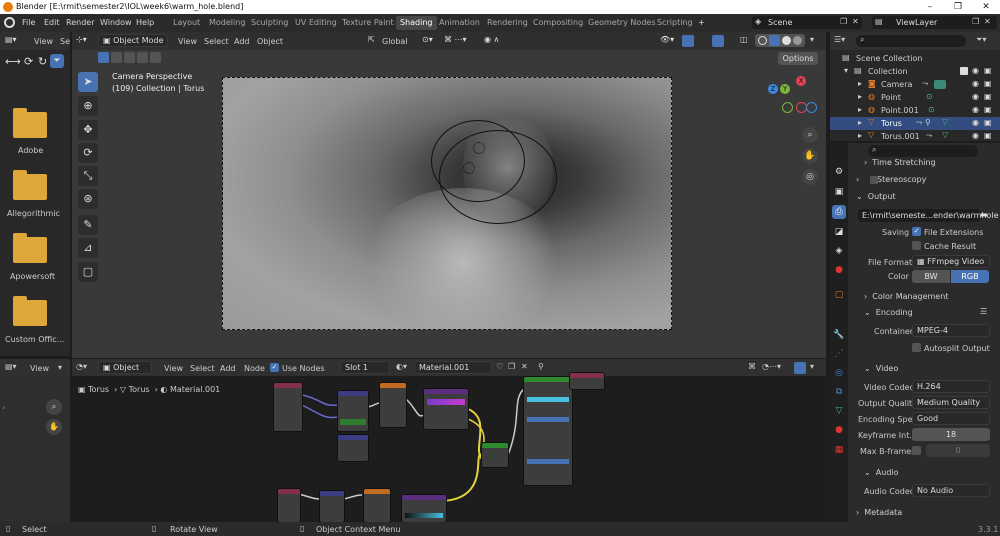 The height and width of the screenshot is (536, 1000). I want to click on annotate-tool-icon: ✎, so click(88, 225).